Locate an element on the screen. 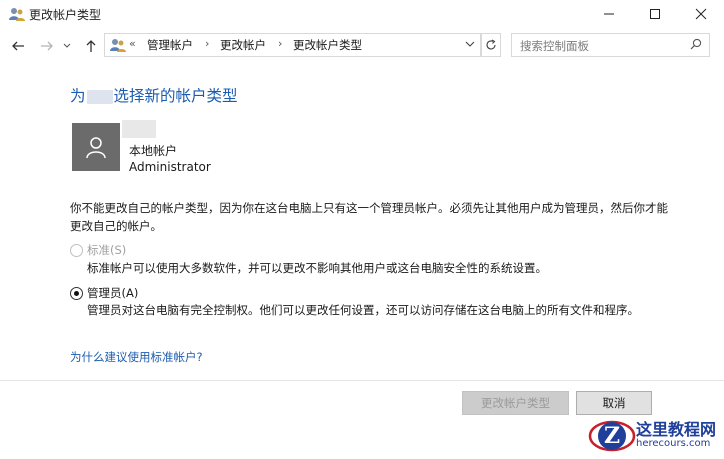  change-account-type-button: 更改帐户类型 is located at coordinates (515, 403).